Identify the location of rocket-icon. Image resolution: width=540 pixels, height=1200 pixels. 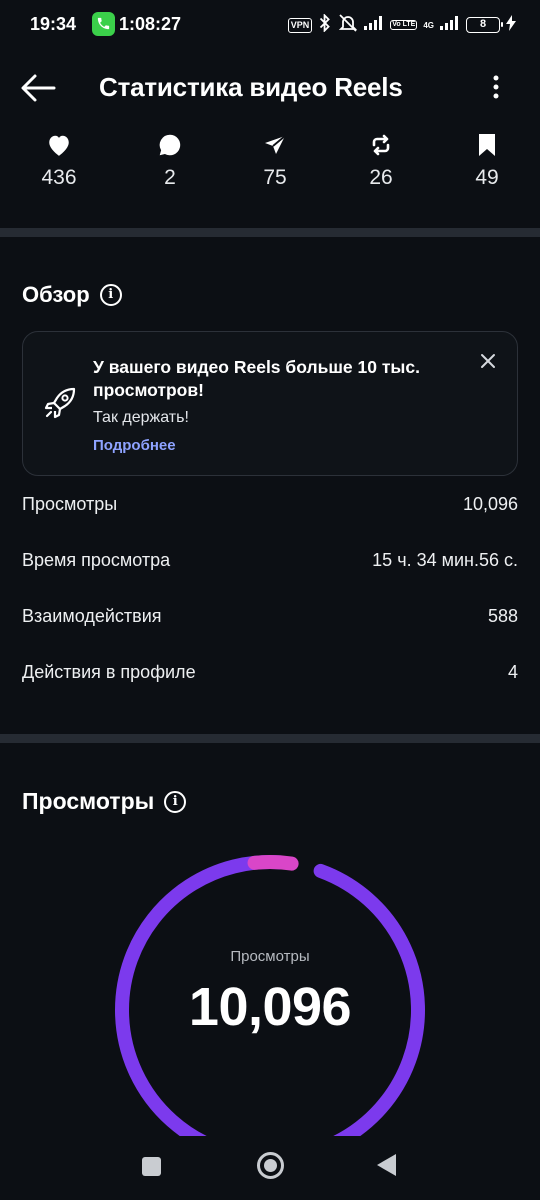
(60, 405).